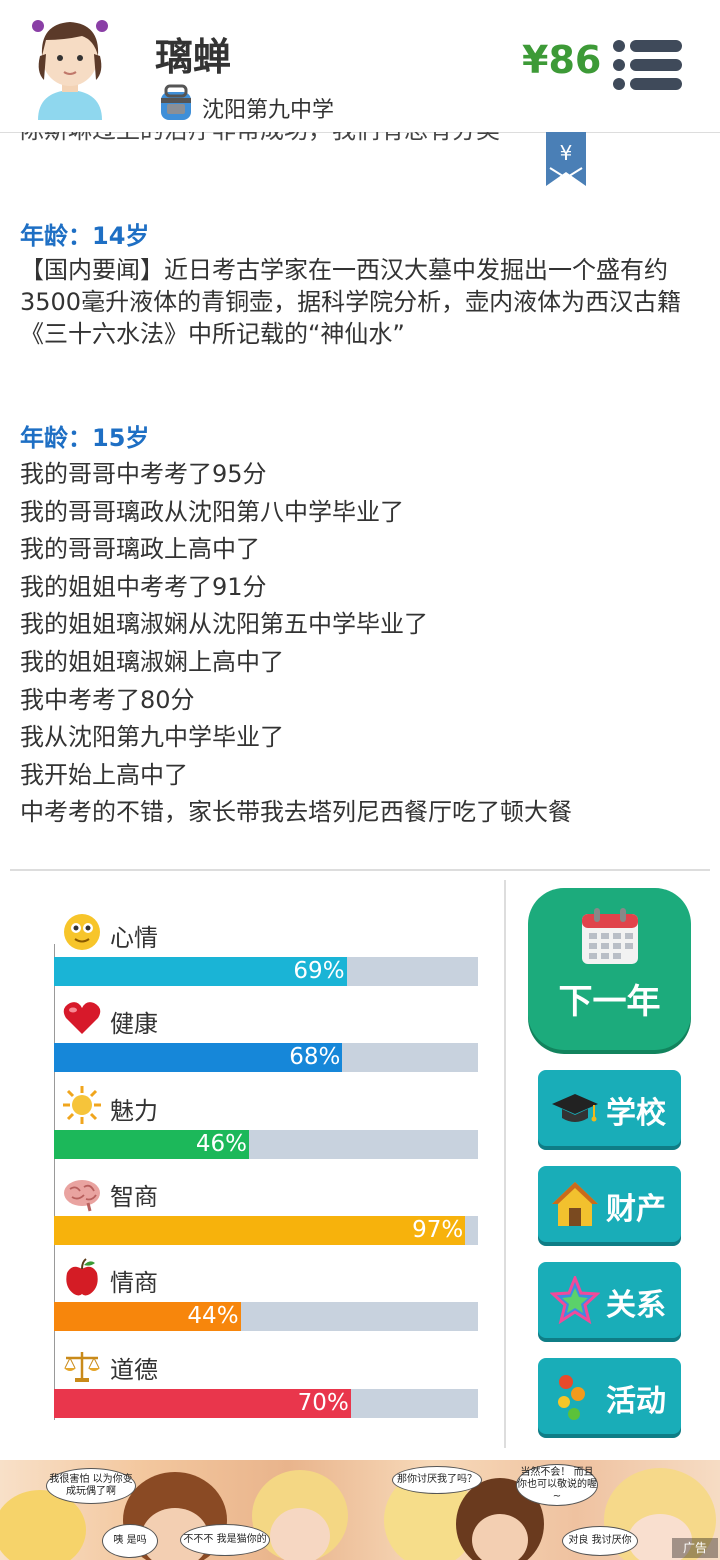  I want to click on stat-bar-fill: 68%, so click(198, 1057).